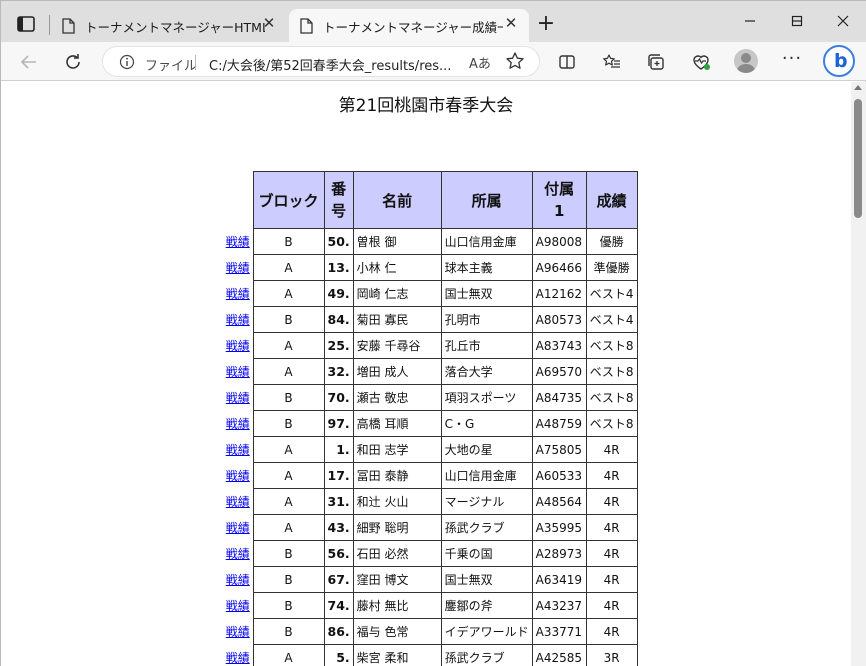 This screenshot has height=666, width=866. What do you see at coordinates (559, 605) in the screenshot?
I see `cell-attached: A43237` at bounding box center [559, 605].